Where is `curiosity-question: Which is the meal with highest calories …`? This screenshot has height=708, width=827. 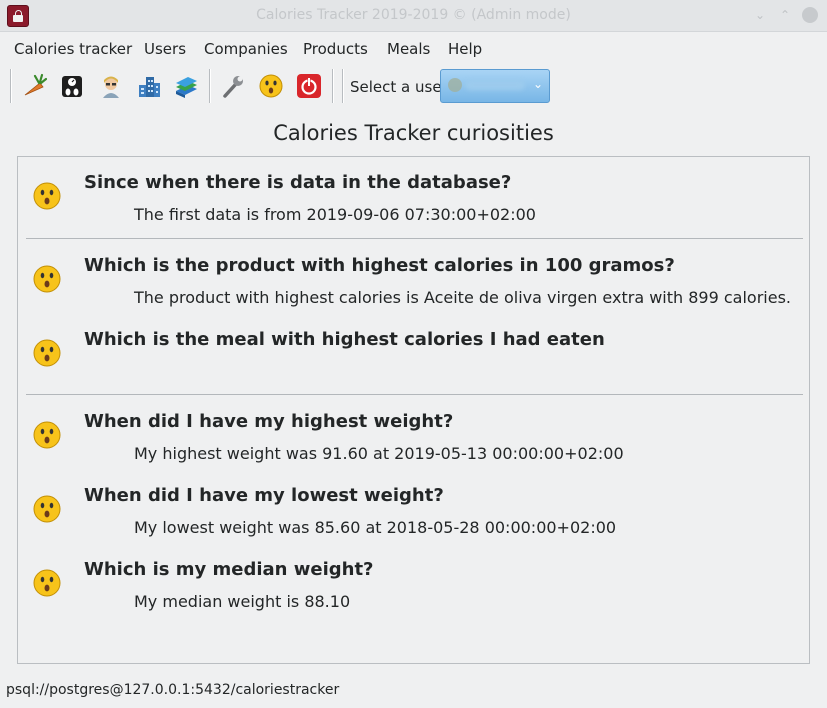 curiosity-question: Which is the meal with highest calories … is located at coordinates (344, 339).